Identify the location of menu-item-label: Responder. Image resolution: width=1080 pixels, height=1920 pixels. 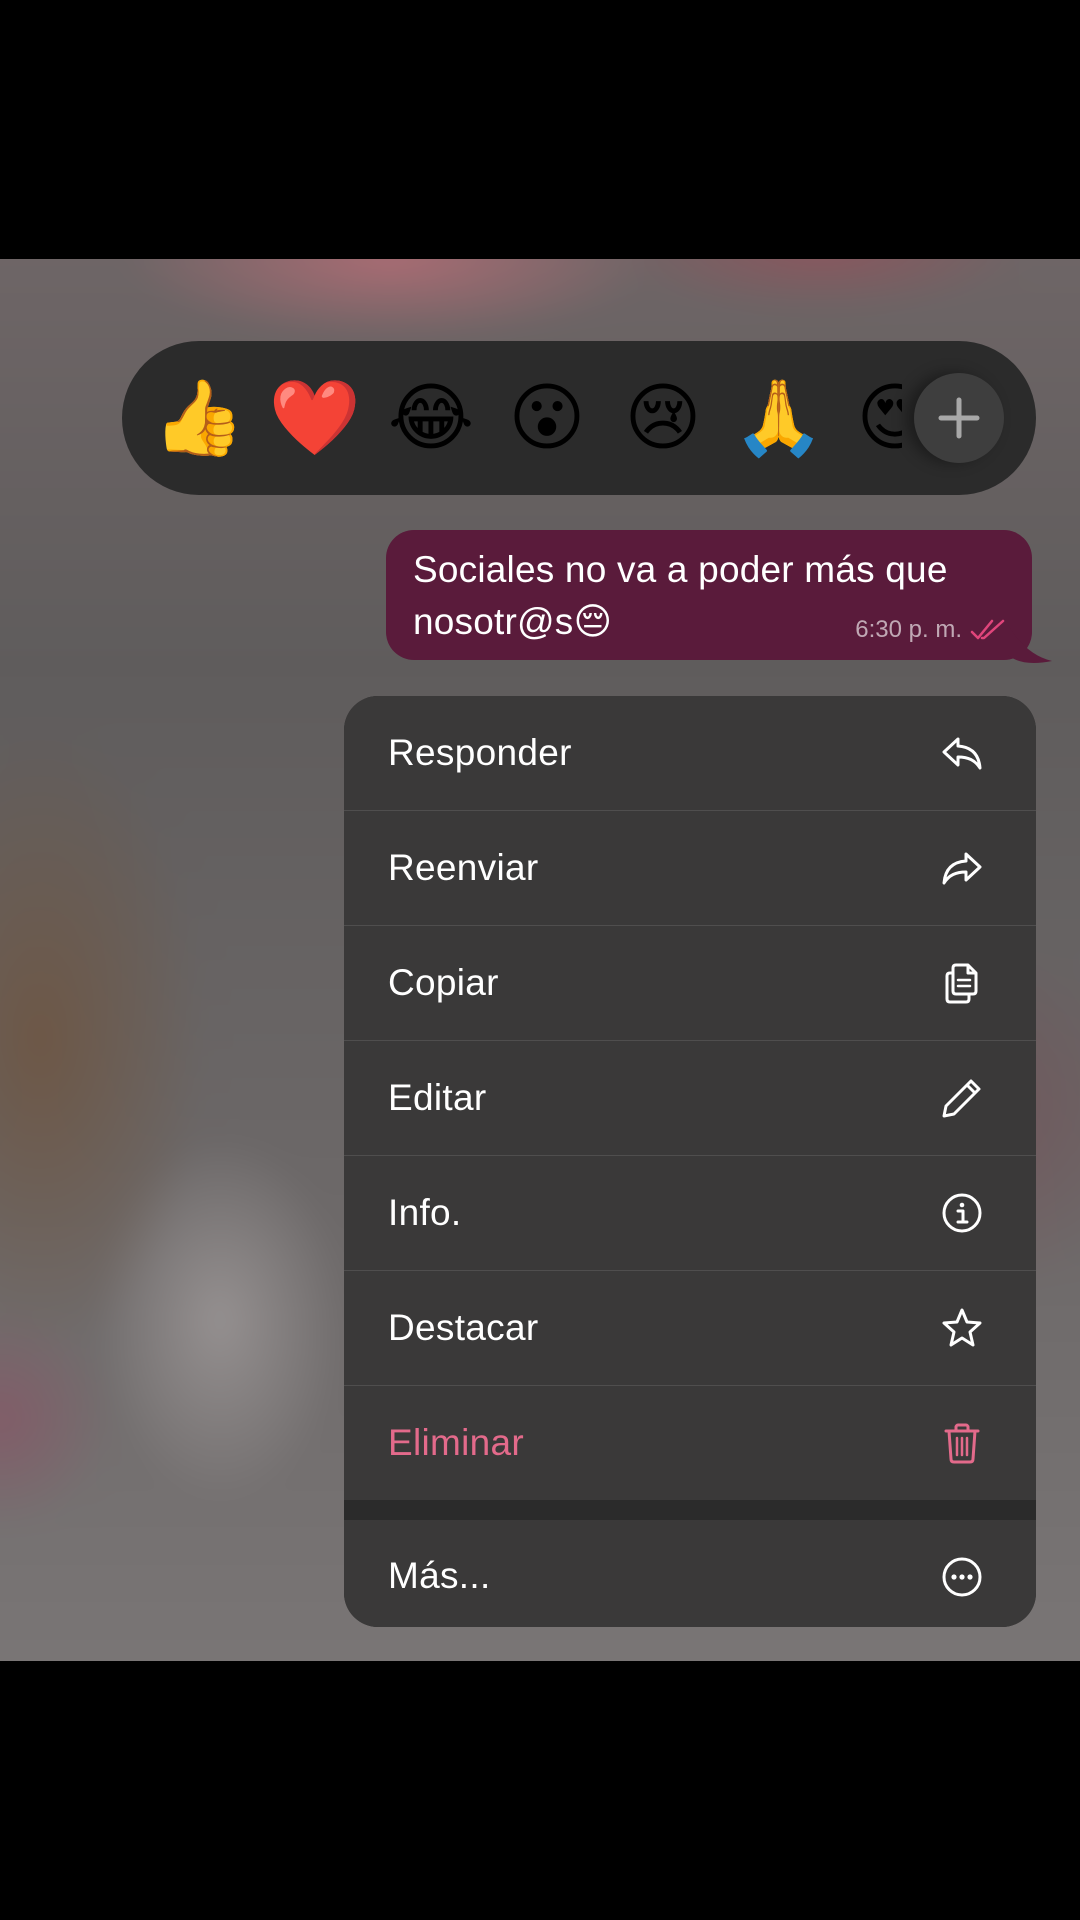
(480, 752).